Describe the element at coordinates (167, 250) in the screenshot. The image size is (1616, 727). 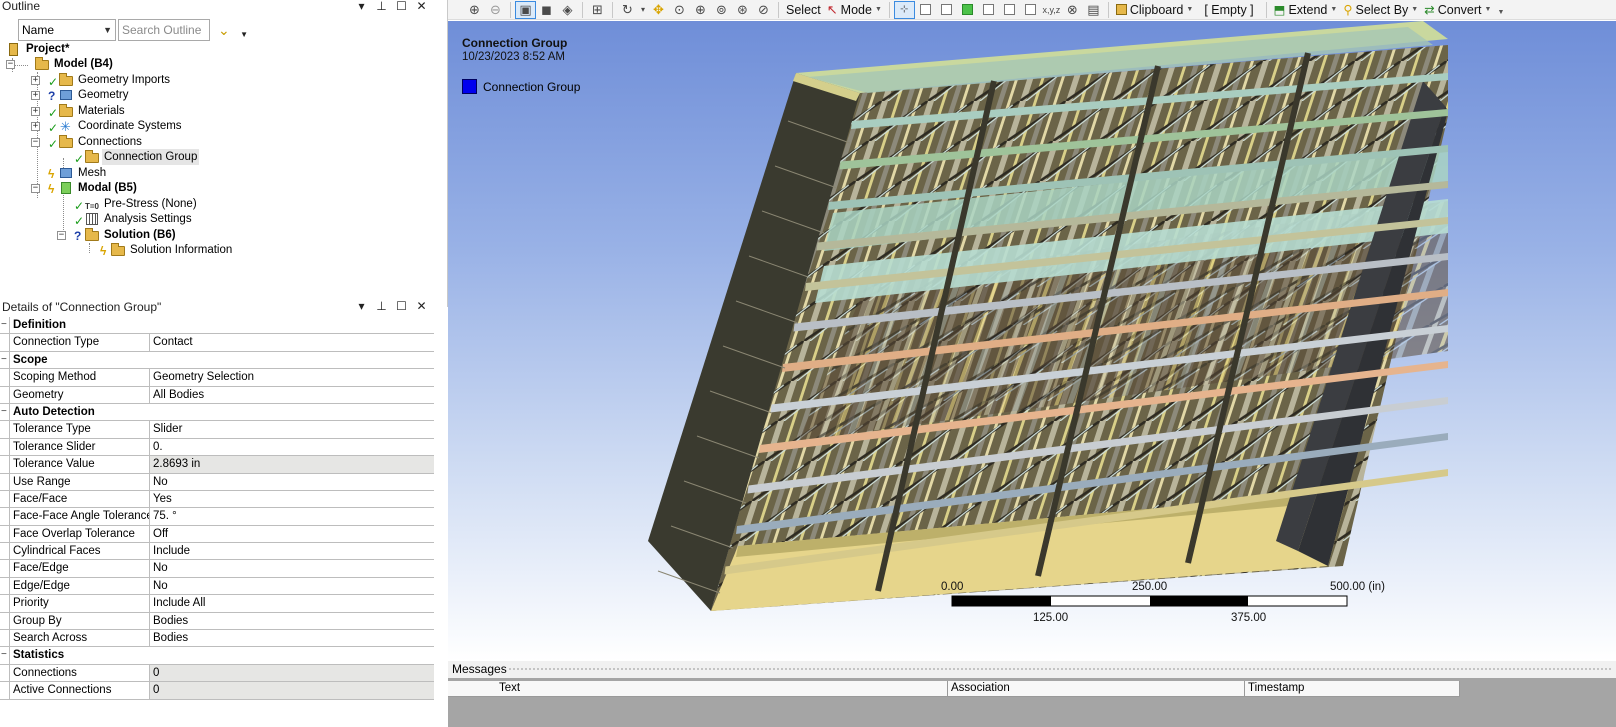
I see `tree-item-solution-information: ϟ Solution Information` at that location.